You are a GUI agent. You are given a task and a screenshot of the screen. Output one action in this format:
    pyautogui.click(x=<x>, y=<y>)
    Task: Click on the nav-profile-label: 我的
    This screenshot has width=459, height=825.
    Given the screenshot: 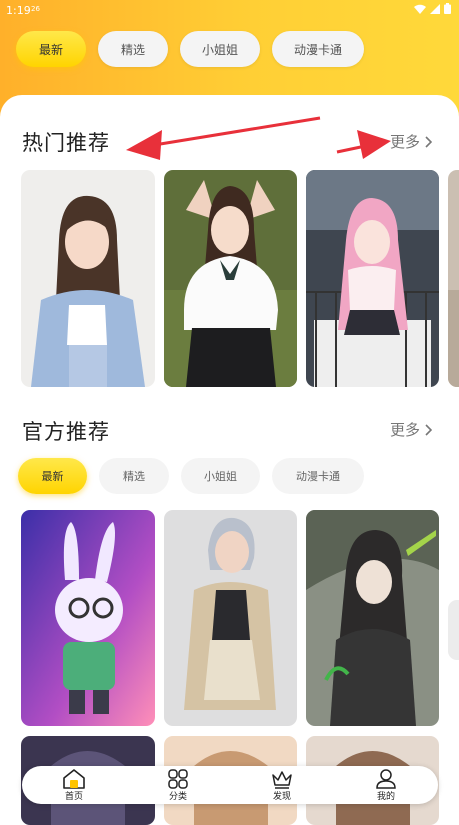 What is the action you would take?
    pyautogui.click(x=385, y=796)
    